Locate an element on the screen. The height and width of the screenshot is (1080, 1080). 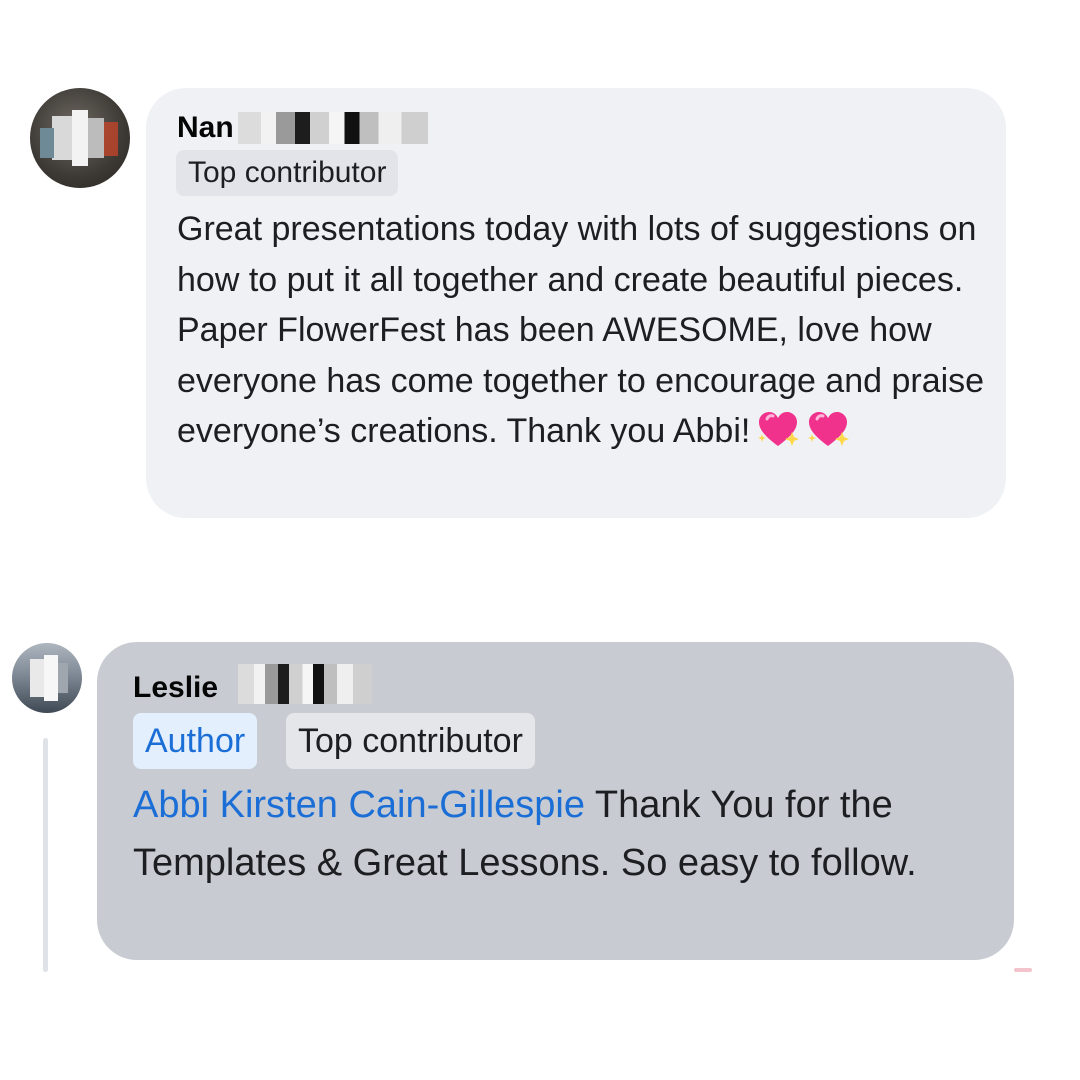
commenter-name: Nan is located at coordinates (205, 128).